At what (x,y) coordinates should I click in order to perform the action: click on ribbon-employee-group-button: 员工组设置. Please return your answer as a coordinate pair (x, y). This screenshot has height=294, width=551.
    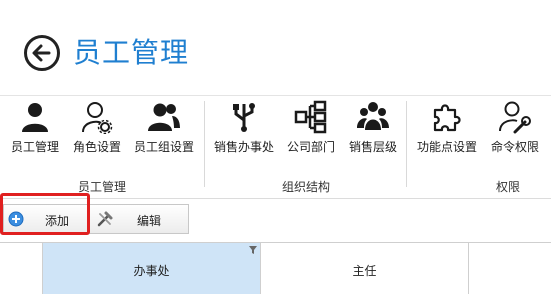
    Looking at the image, I should click on (164, 130).